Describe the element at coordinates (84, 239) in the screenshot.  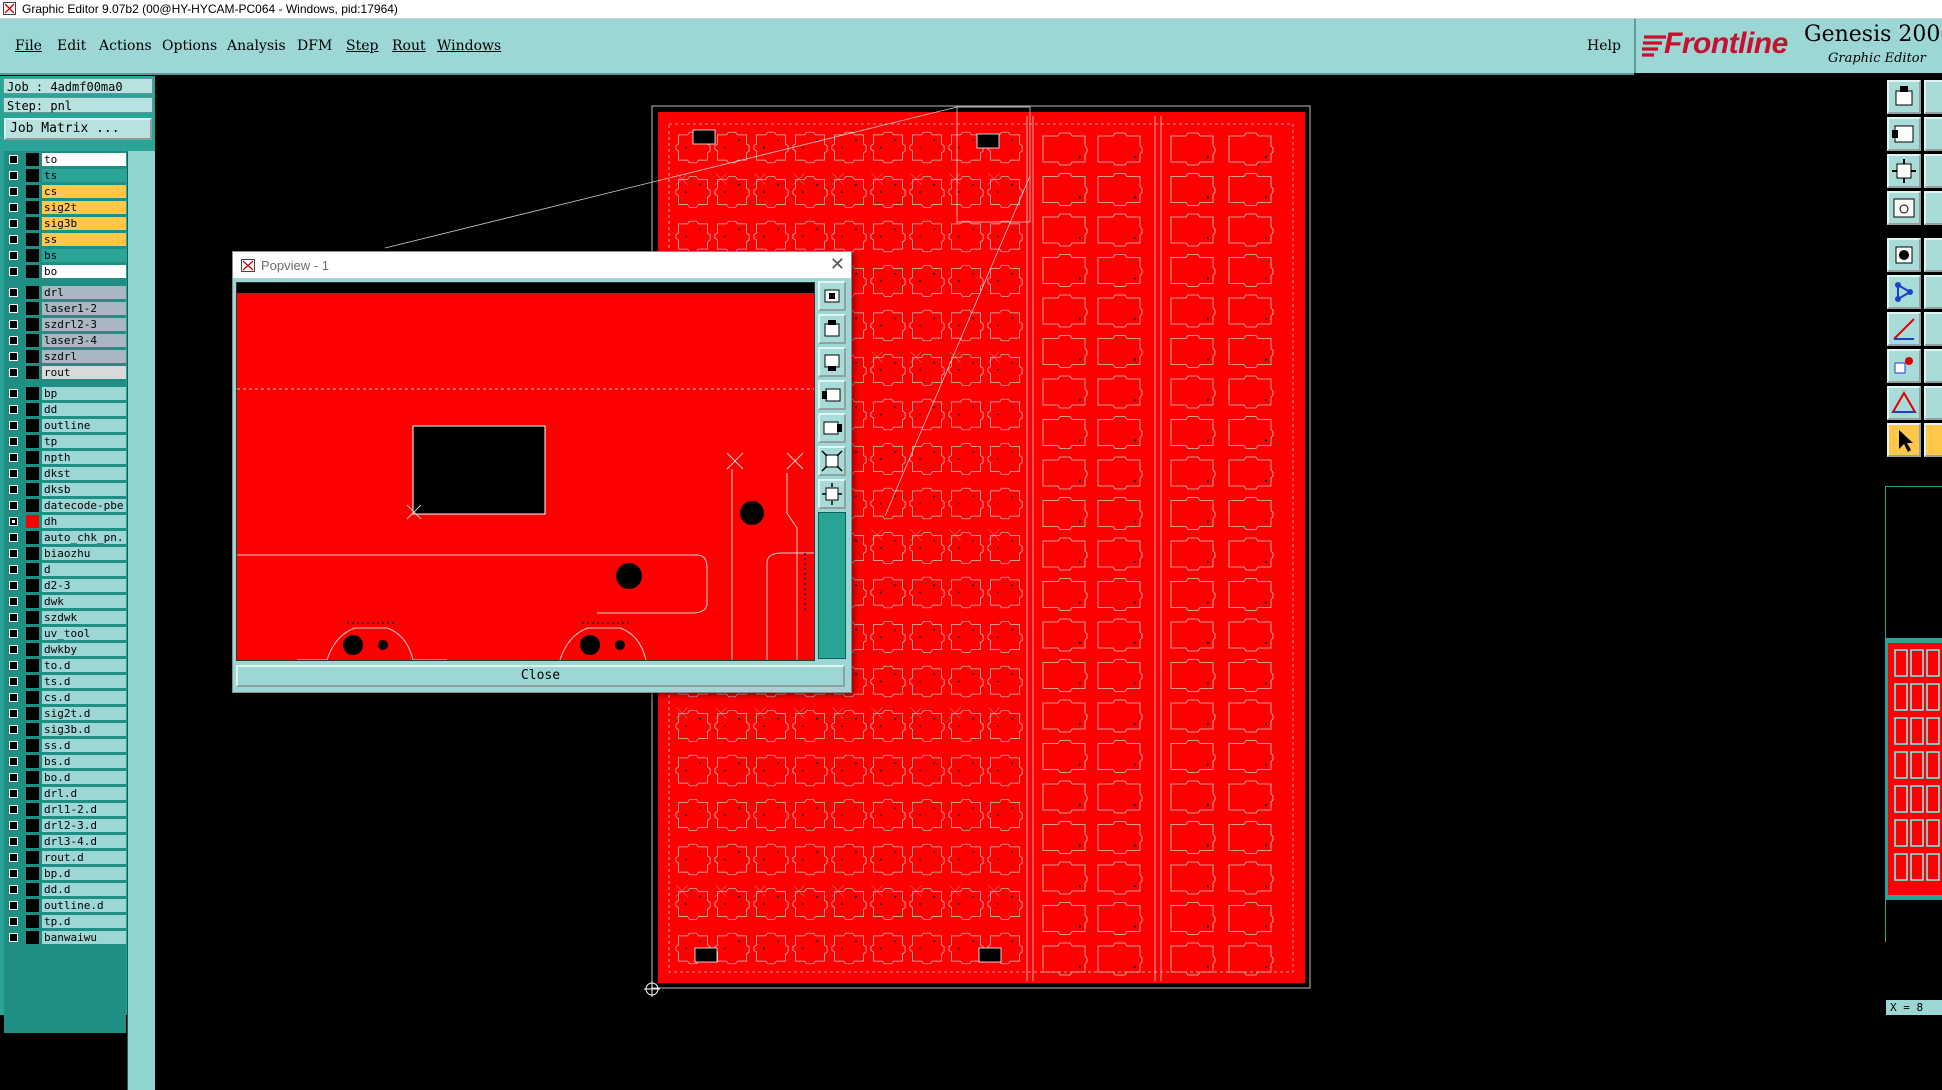
I see `layer-name: ss` at that location.